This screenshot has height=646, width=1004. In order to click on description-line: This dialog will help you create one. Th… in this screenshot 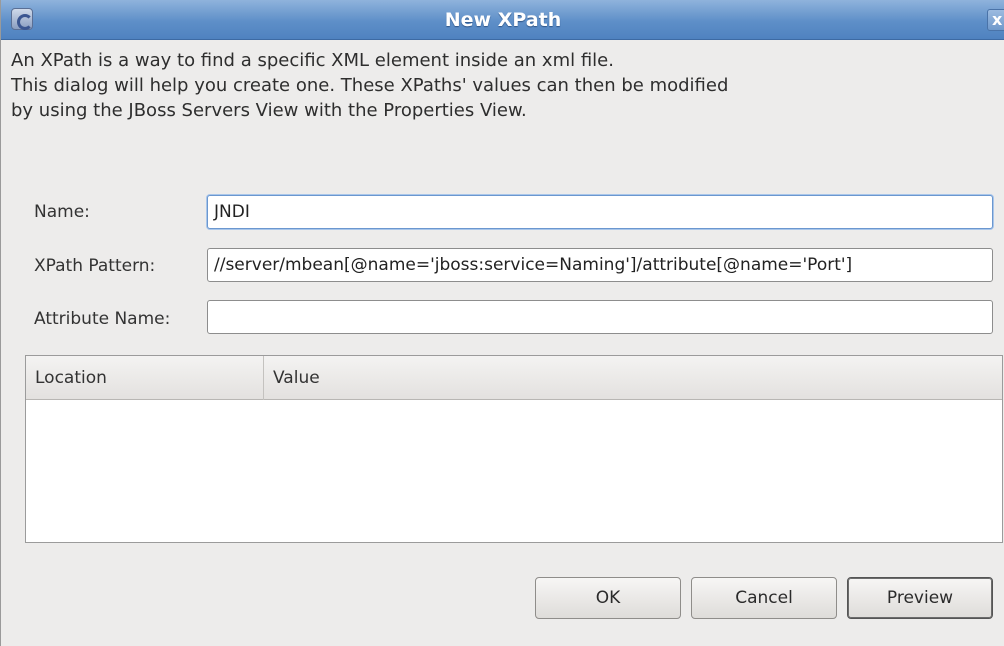, I will do `click(370, 85)`.